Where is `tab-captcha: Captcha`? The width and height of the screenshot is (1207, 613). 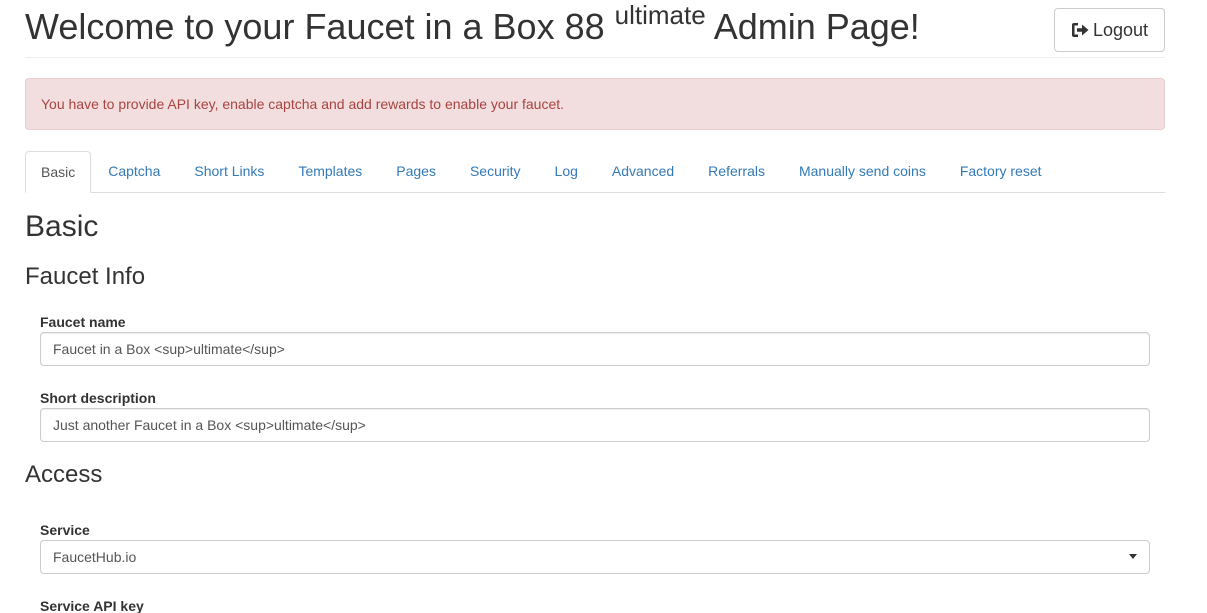 tab-captcha: Captcha is located at coordinates (134, 171).